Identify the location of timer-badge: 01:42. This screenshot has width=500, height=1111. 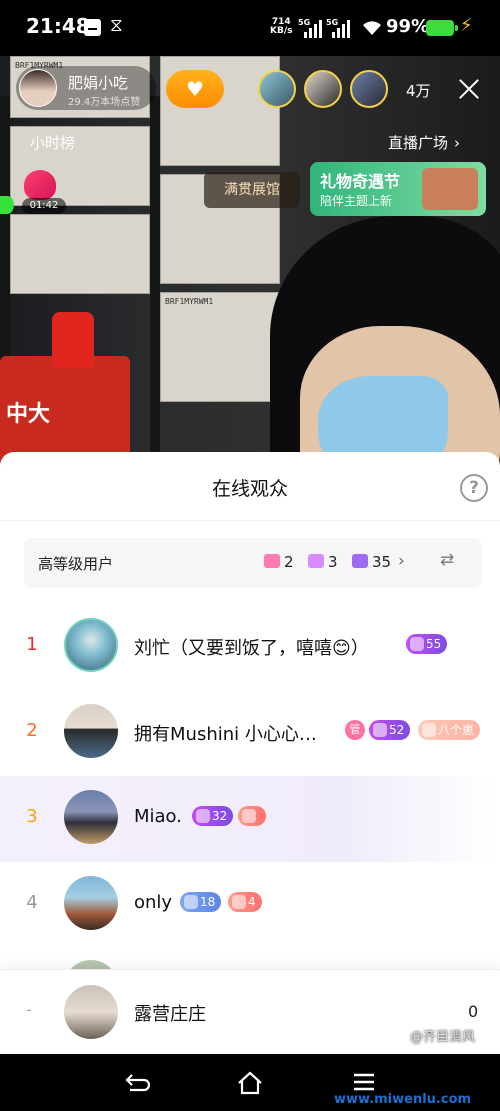
(40, 193).